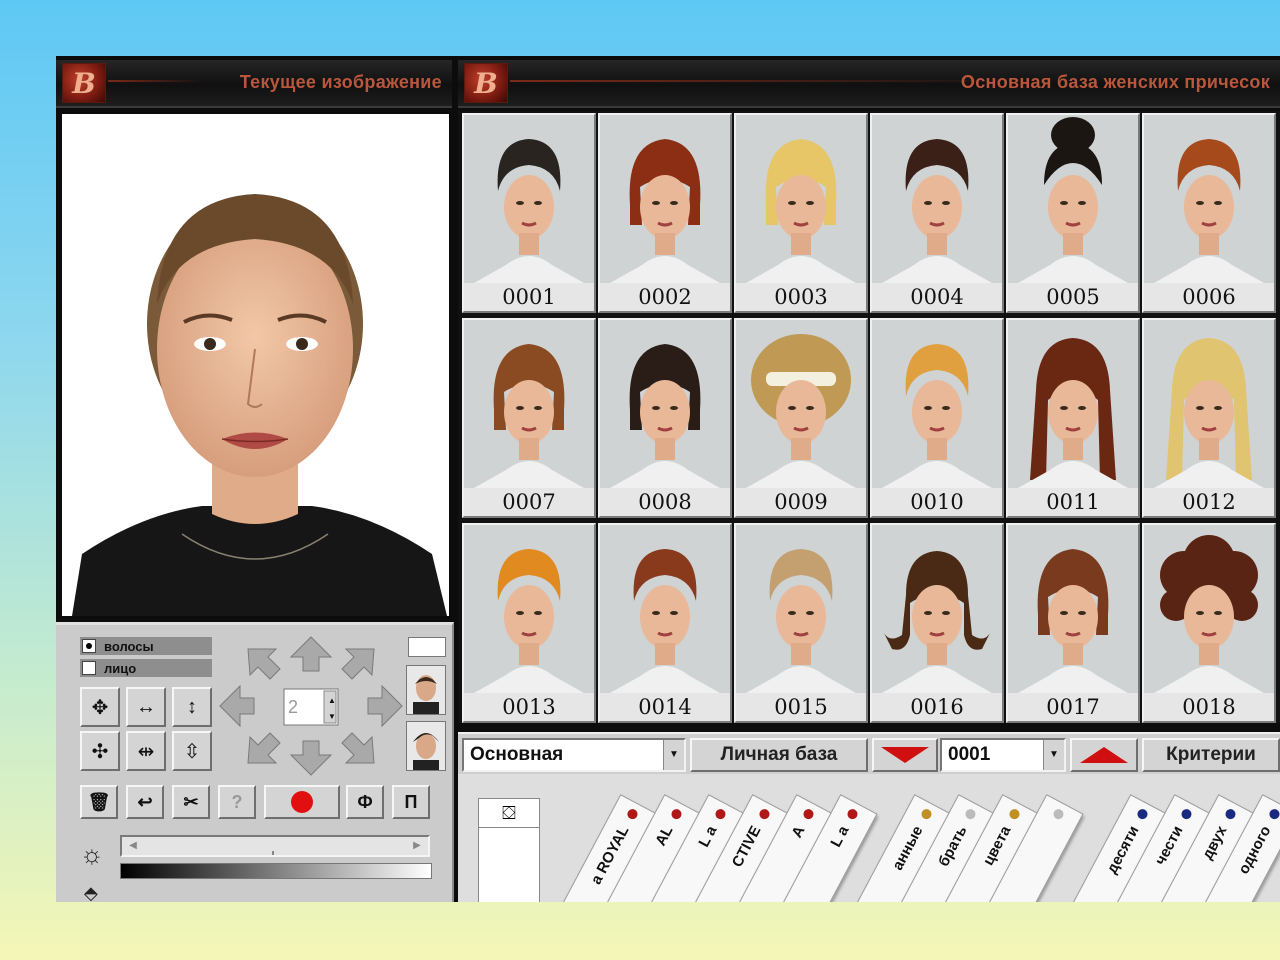 This screenshot has width=1280, height=960. I want to click on color-swatch, so click(427, 647).